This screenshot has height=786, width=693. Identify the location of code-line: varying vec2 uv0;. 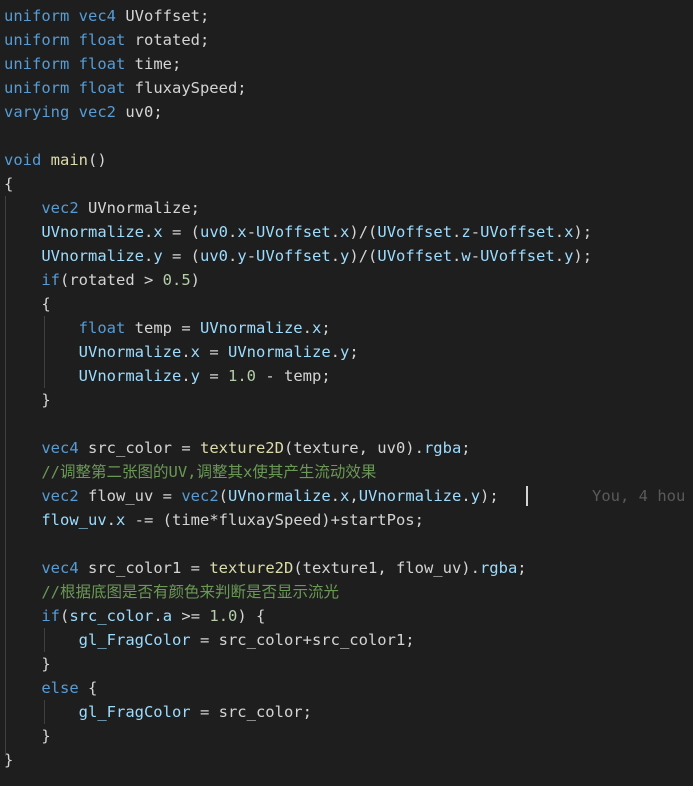
(83, 112).